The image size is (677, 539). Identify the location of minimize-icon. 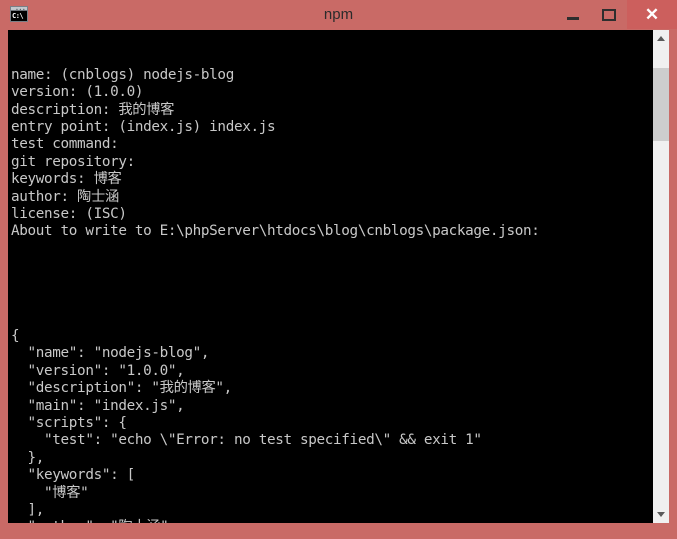
(573, 18).